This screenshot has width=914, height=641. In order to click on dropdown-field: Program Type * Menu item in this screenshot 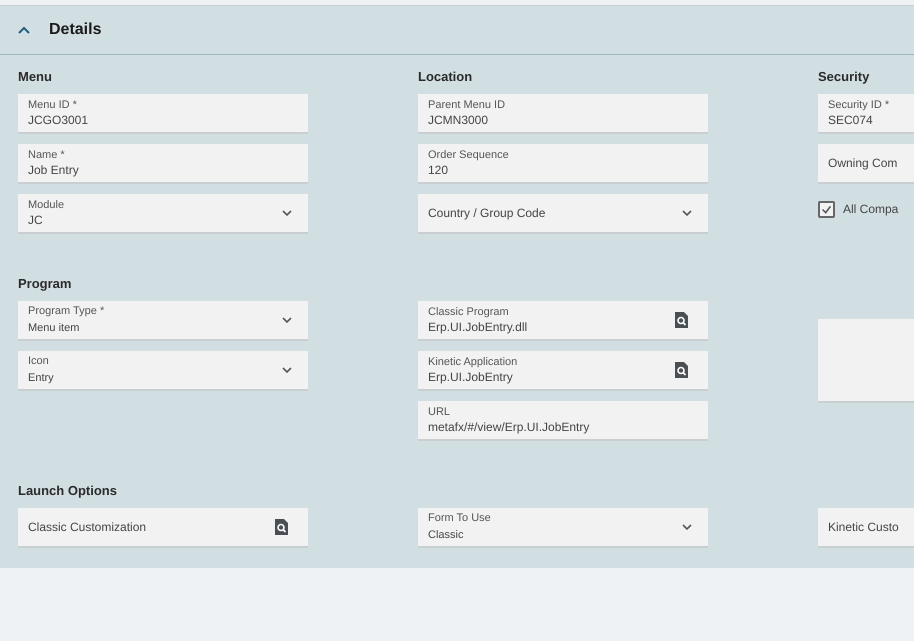, I will do `click(163, 321)`.